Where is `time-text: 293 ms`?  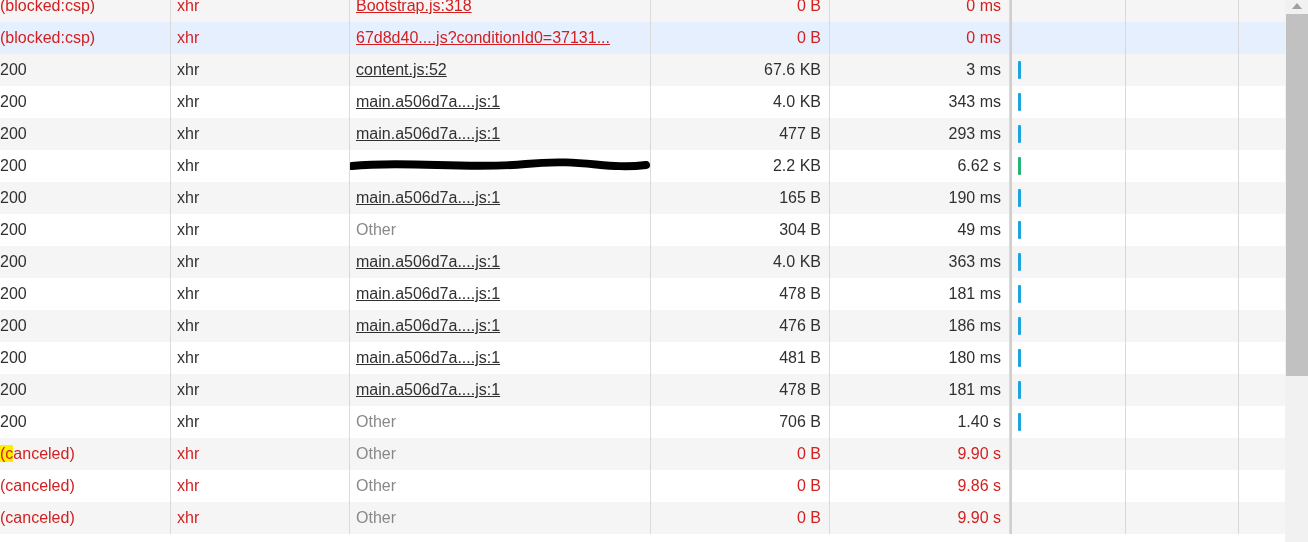
time-text: 293 ms is located at coordinates (974, 134).